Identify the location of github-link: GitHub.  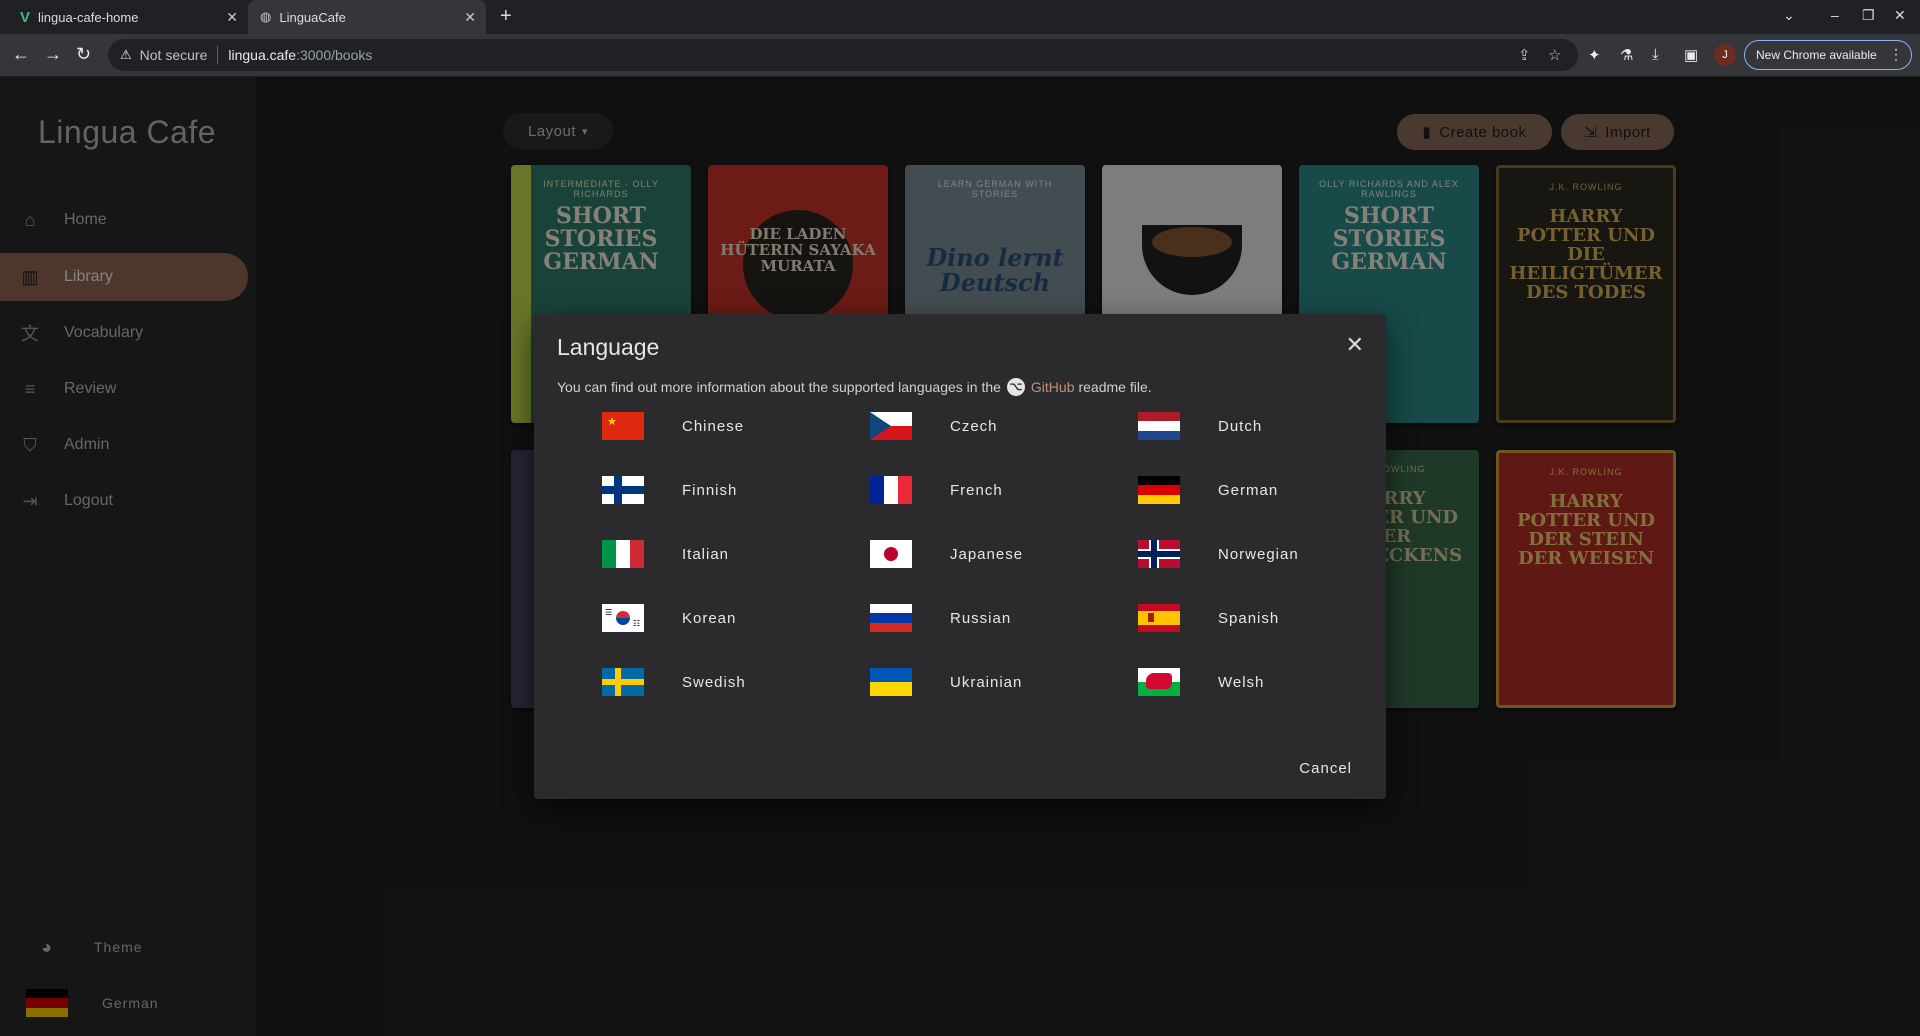
(1053, 387).